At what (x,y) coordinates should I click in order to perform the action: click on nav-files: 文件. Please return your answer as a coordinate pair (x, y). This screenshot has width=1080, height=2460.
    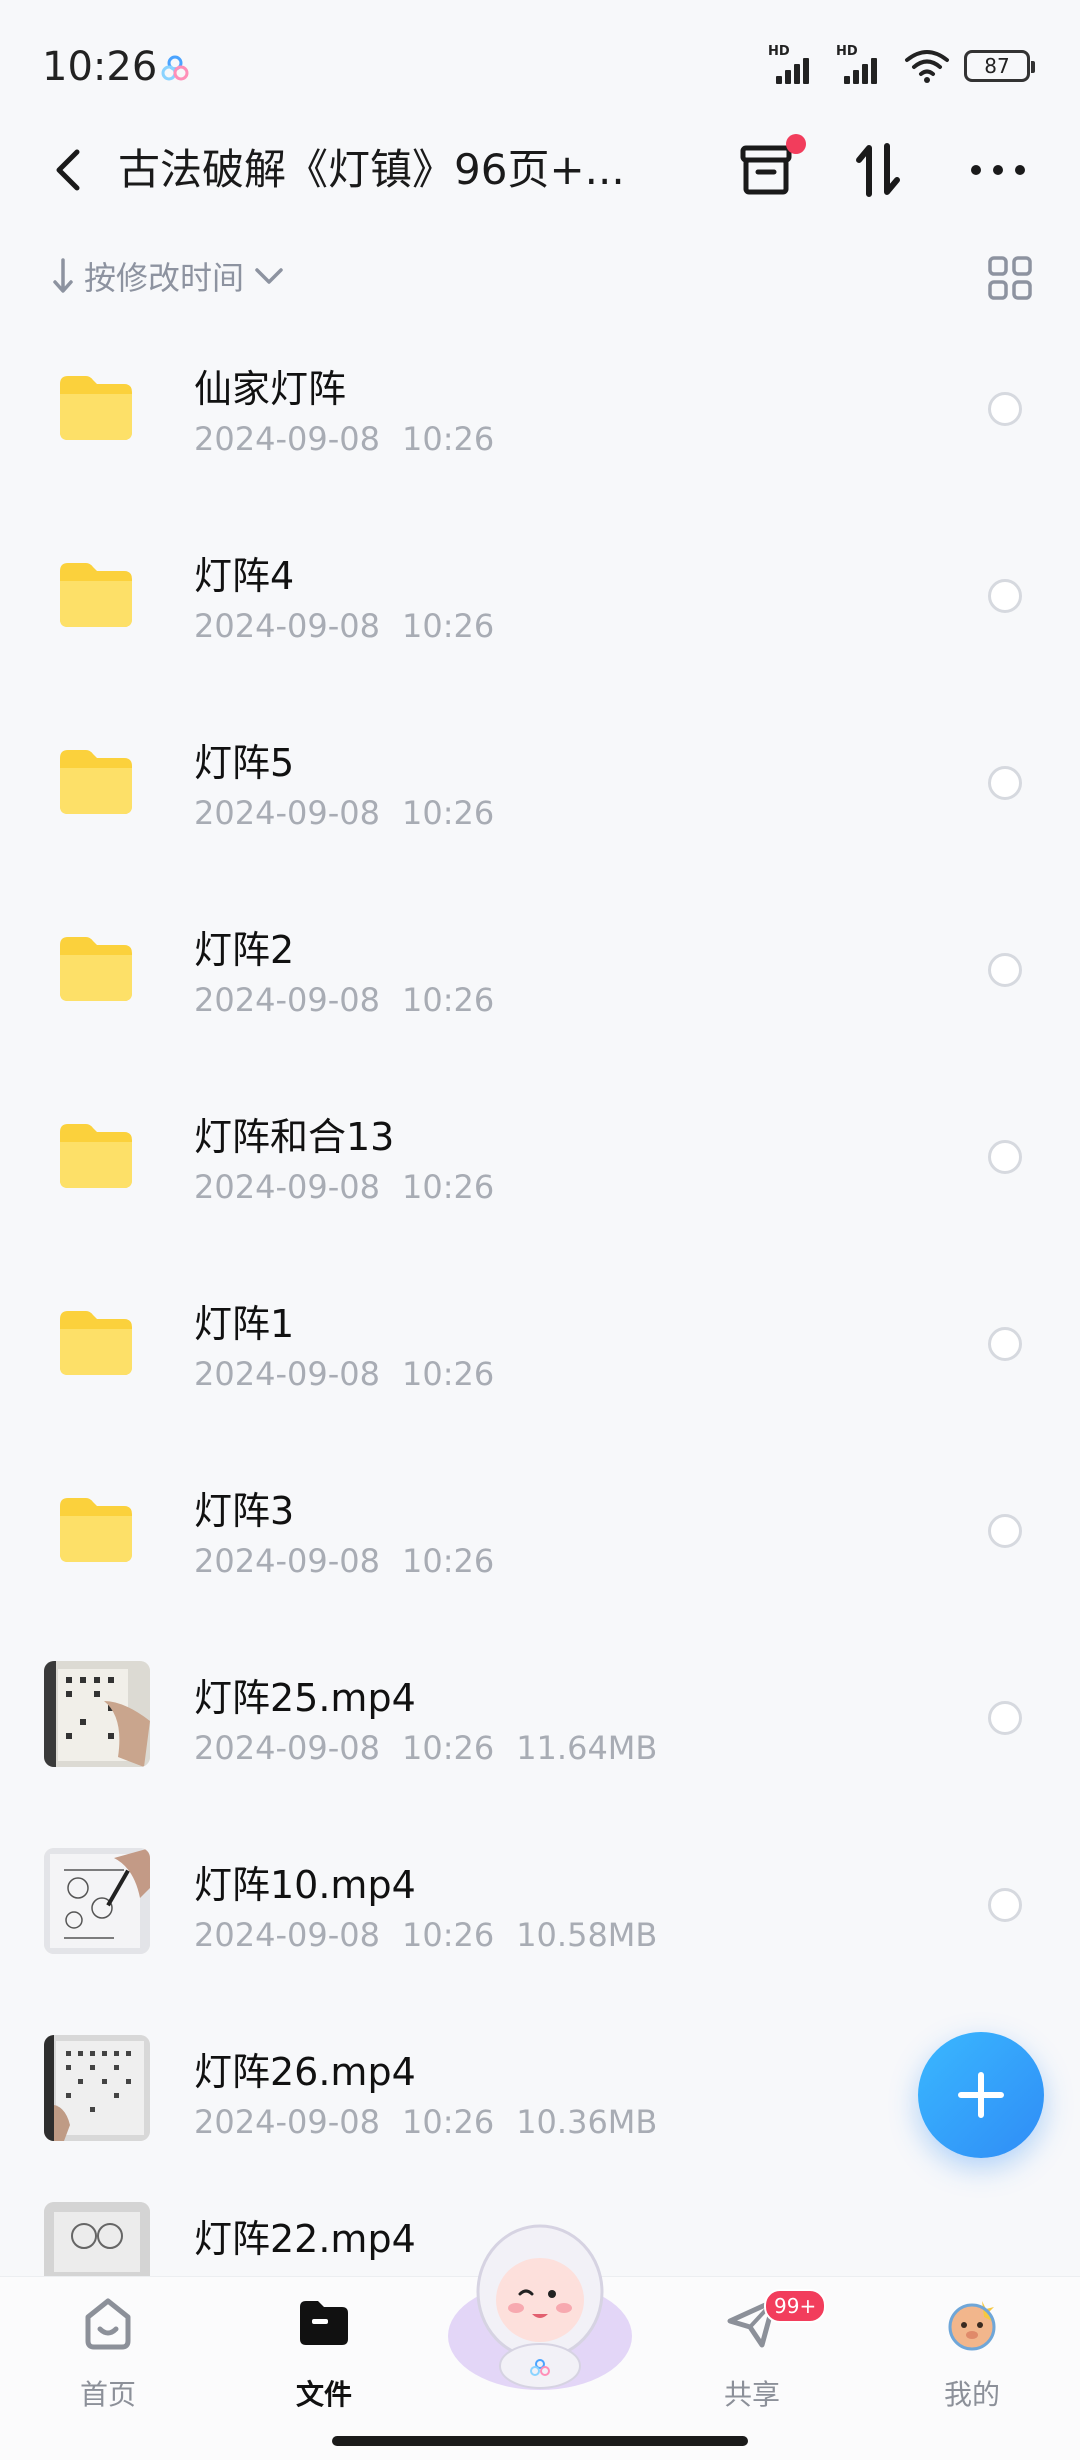
    Looking at the image, I should click on (324, 2358).